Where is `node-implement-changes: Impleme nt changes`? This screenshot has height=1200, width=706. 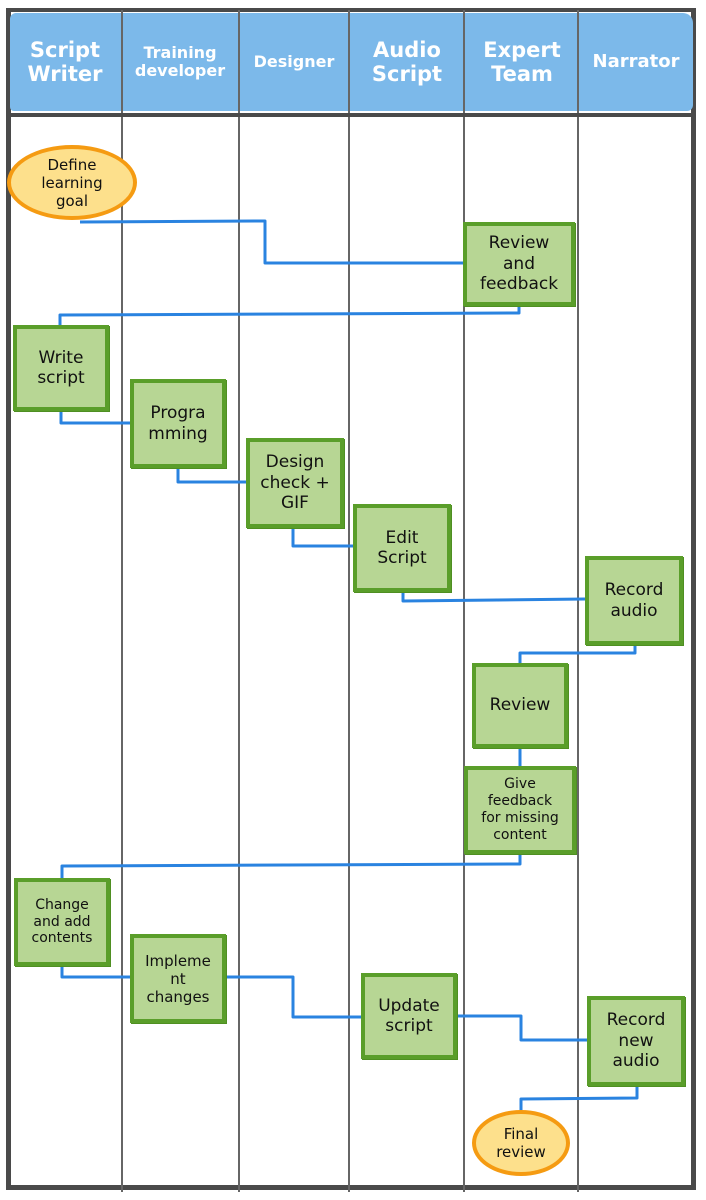
node-implement-changes: Impleme nt changes is located at coordinates (178, 978).